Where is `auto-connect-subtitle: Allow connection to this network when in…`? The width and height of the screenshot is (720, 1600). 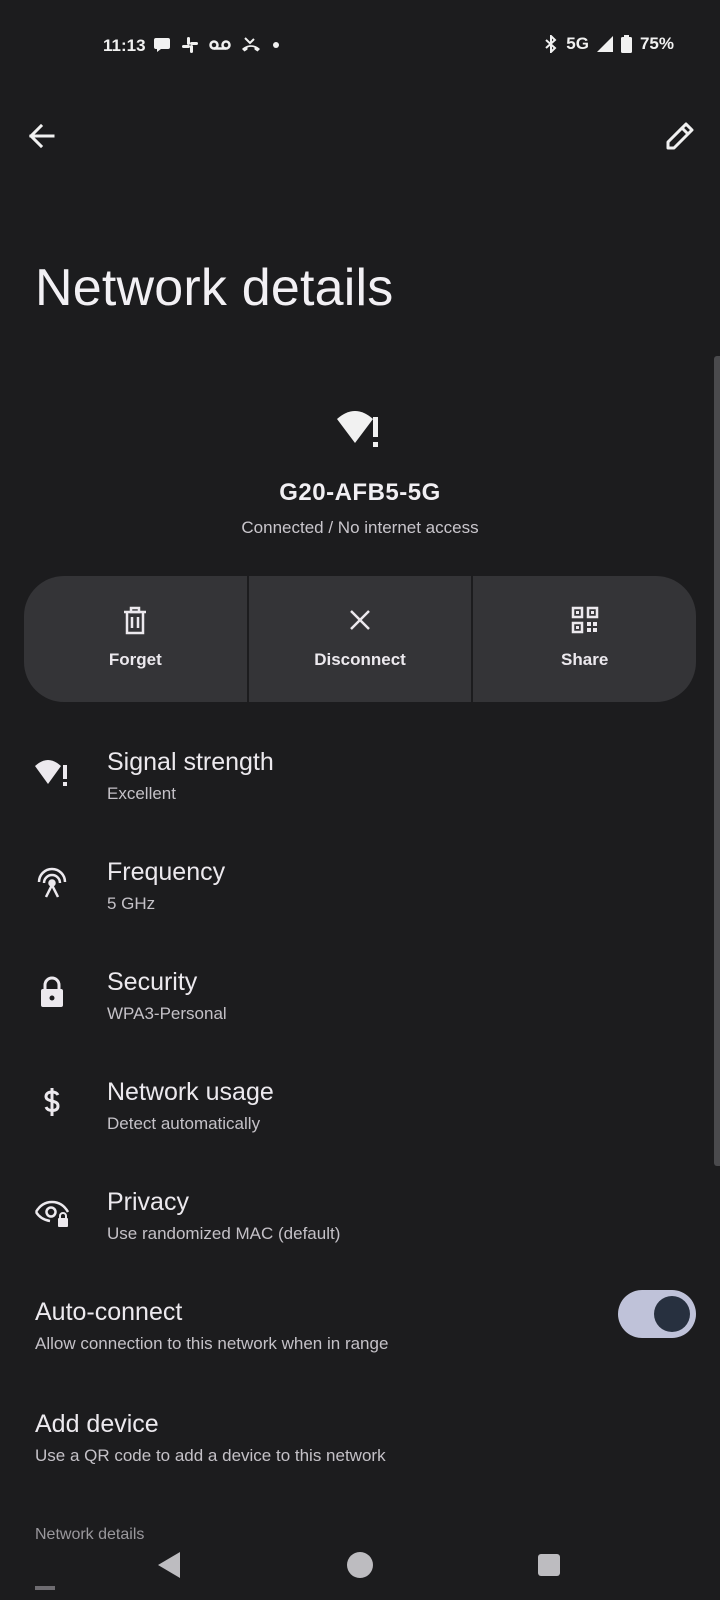
auto-connect-subtitle: Allow connection to this network when in… is located at coordinates (212, 1343).